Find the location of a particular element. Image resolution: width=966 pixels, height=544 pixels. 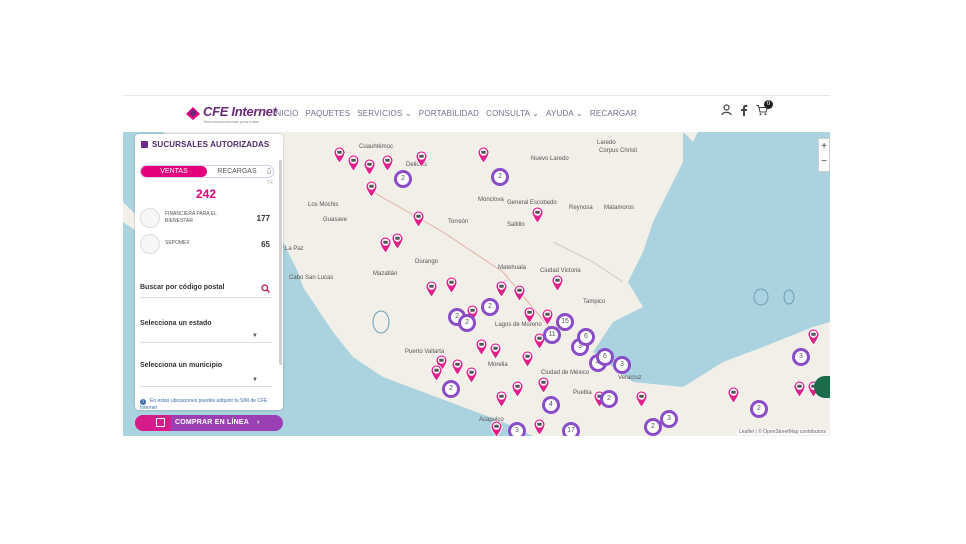

menu-item-inicio: INICIO is located at coordinates (286, 113).